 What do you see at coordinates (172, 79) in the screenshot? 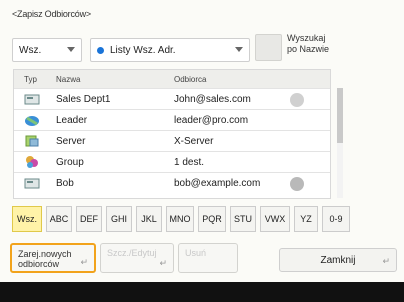
I see `table-header: Typ Nazwa Odbiorca` at bounding box center [172, 79].